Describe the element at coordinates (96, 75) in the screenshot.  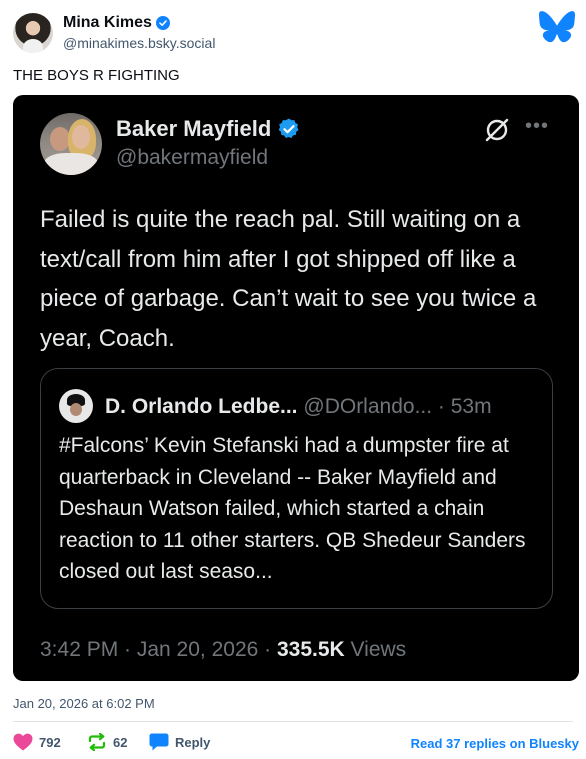
I see `post-text: THE BOYS R FIGHTING` at that location.